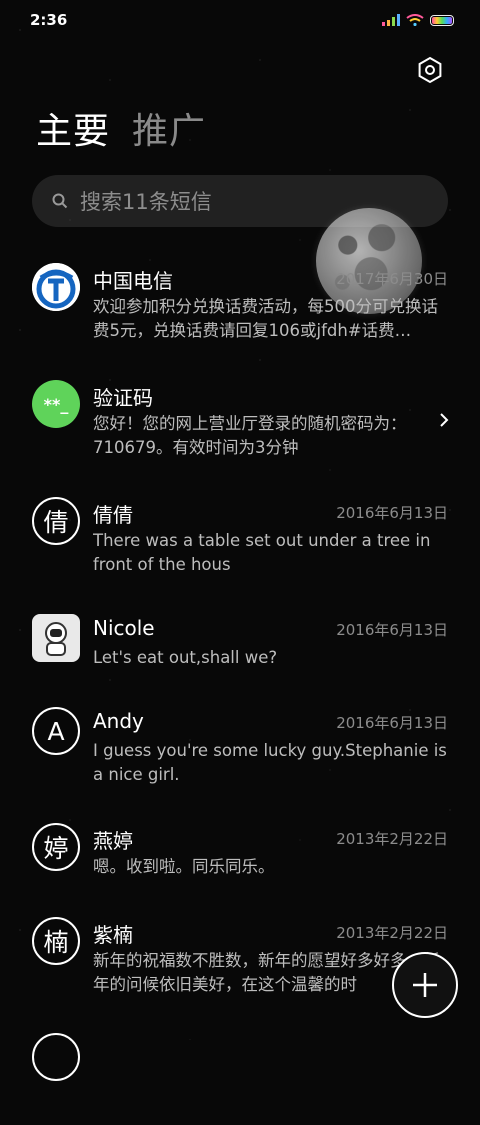 The width and height of the screenshot is (480, 1125). What do you see at coordinates (113, 935) in the screenshot?
I see `contact-name: 紫楠` at bounding box center [113, 935].